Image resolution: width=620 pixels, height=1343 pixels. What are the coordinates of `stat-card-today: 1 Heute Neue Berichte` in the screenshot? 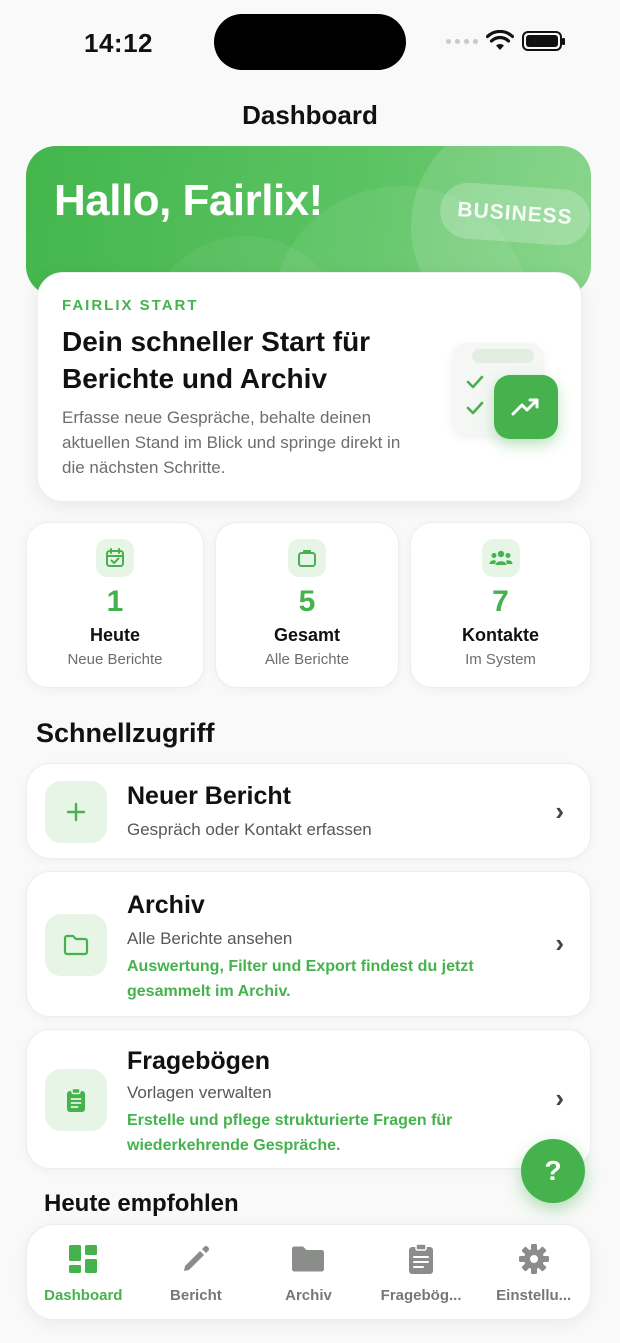 It's located at (115, 605).